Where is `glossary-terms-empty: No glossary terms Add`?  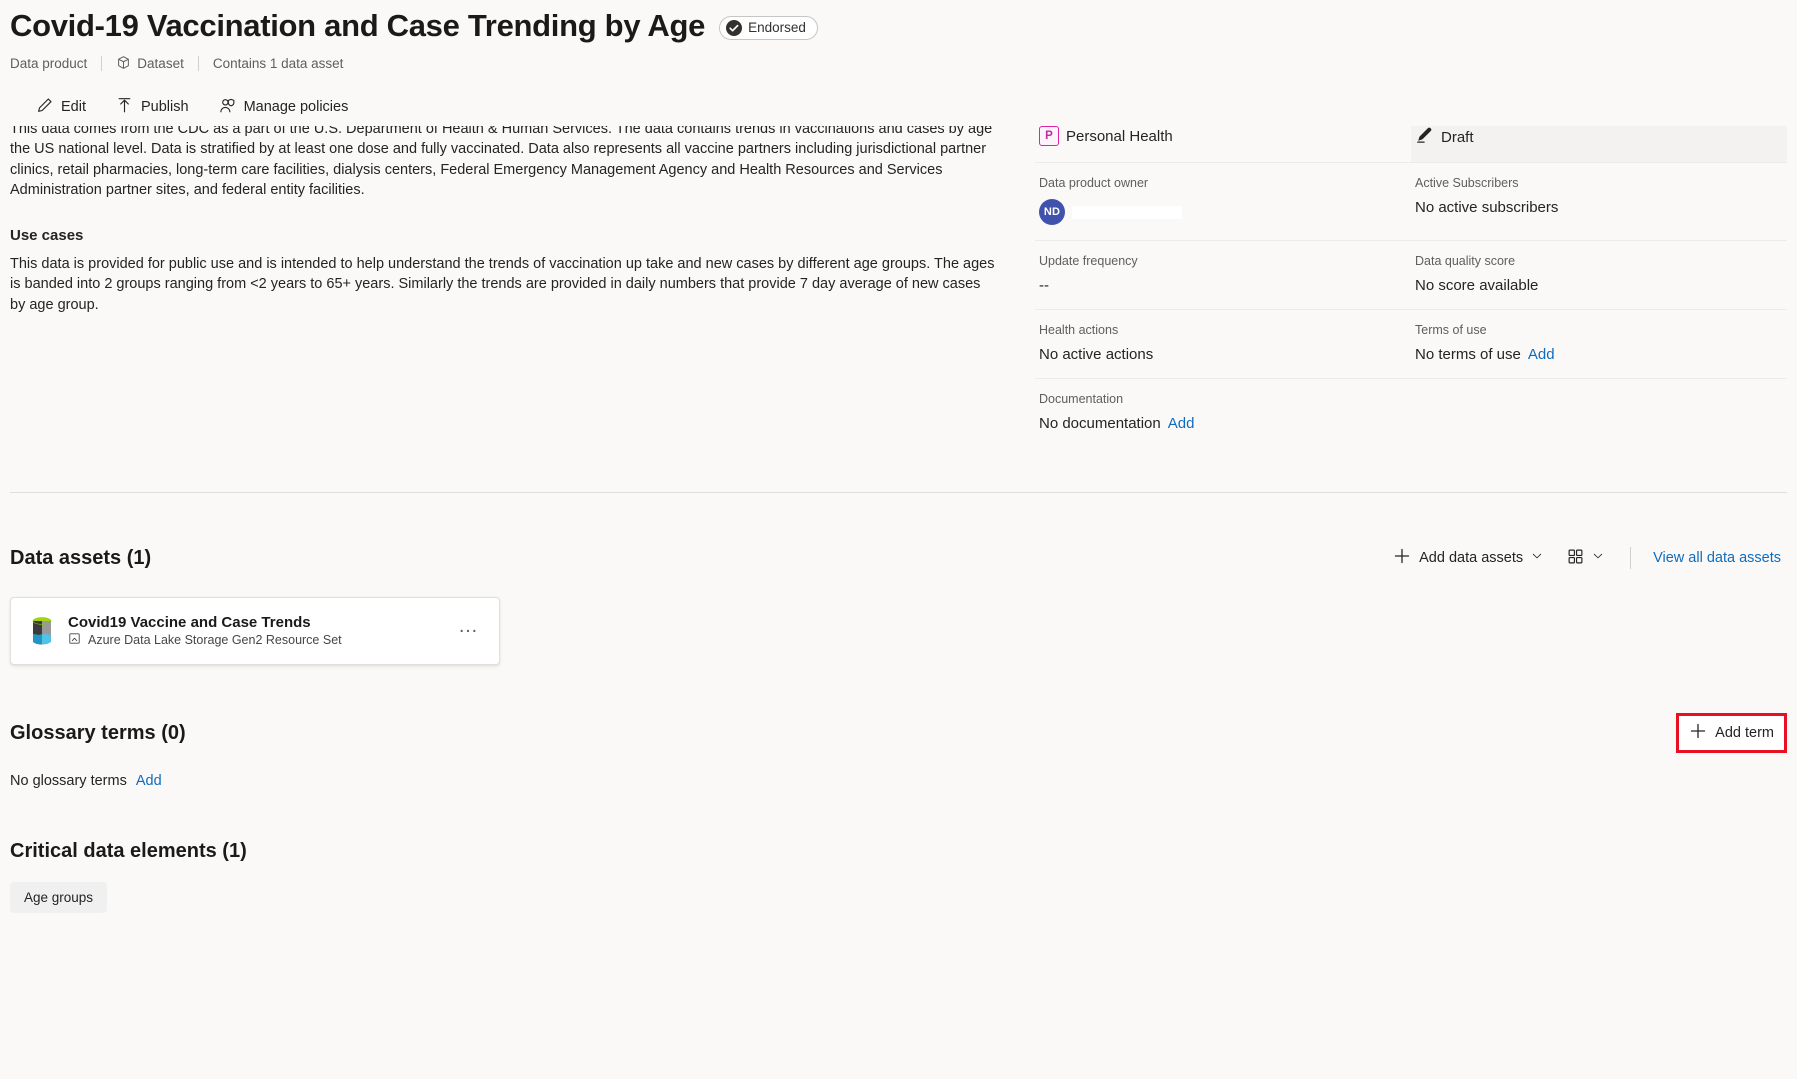
glossary-terms-empty: No glossary terms Add is located at coordinates (898, 781).